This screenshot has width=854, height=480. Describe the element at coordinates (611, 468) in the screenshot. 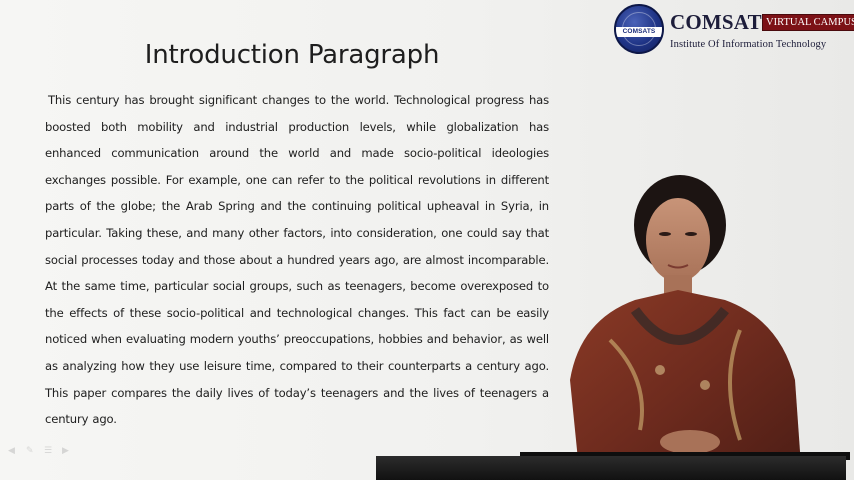

I see `podium` at that location.